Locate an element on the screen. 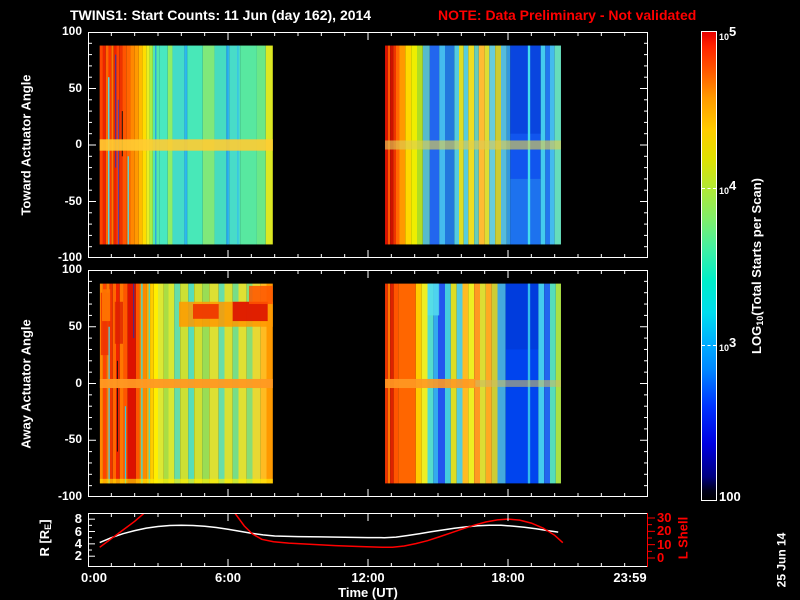 Image resolution: width=800 pixels, height=600 pixels. panel-frame is located at coordinates (368, 540).